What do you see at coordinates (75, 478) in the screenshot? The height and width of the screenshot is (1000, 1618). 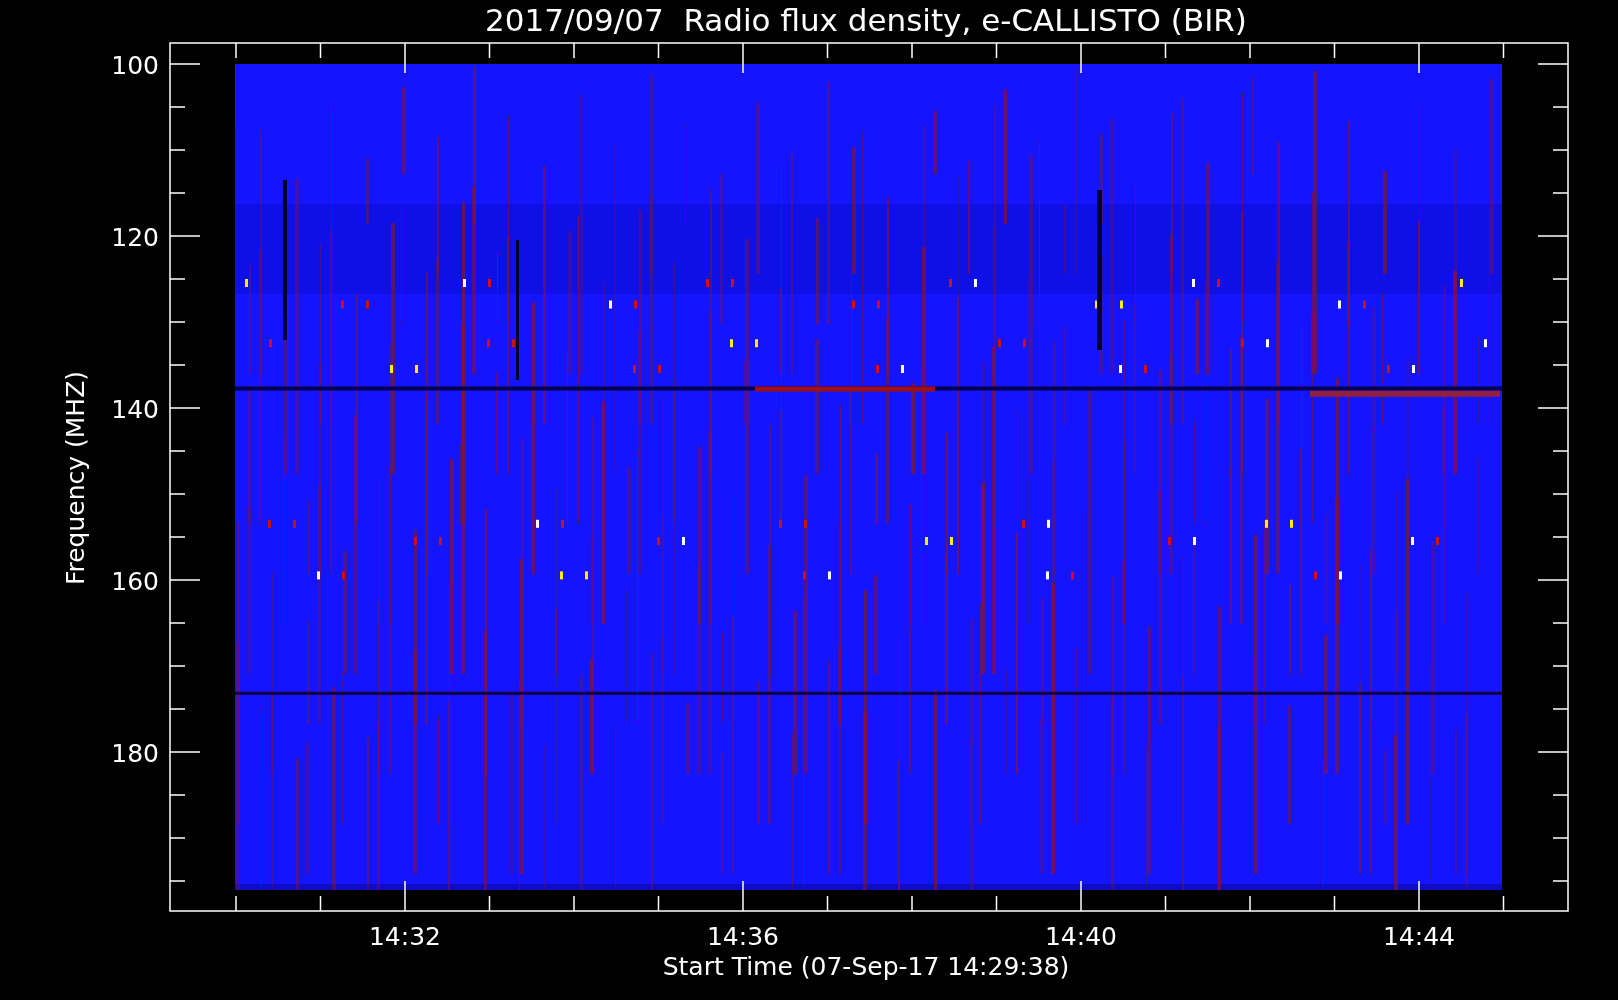 I see `axis-title: Frequency (MHZ)` at bounding box center [75, 478].